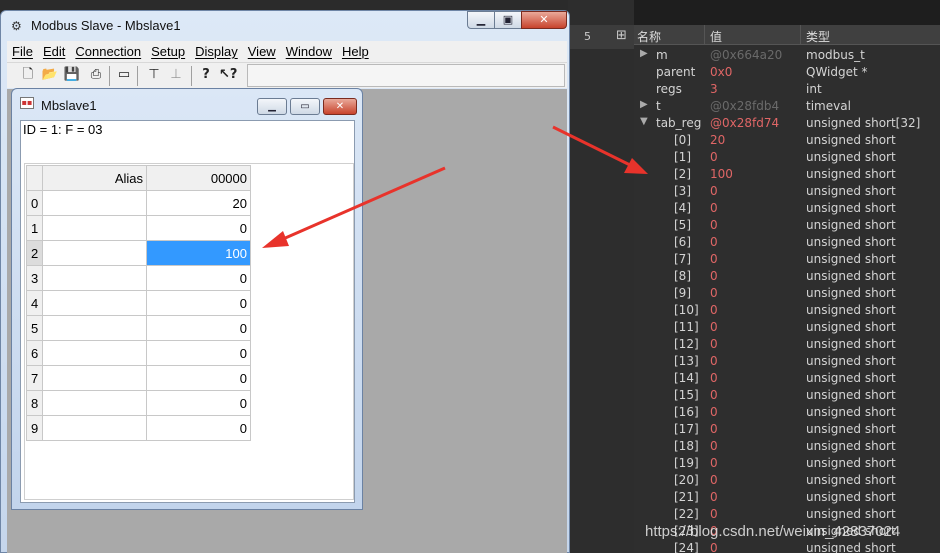  Describe the element at coordinates (272, 106) in the screenshot. I see `child-minimize-button: ▁` at that location.